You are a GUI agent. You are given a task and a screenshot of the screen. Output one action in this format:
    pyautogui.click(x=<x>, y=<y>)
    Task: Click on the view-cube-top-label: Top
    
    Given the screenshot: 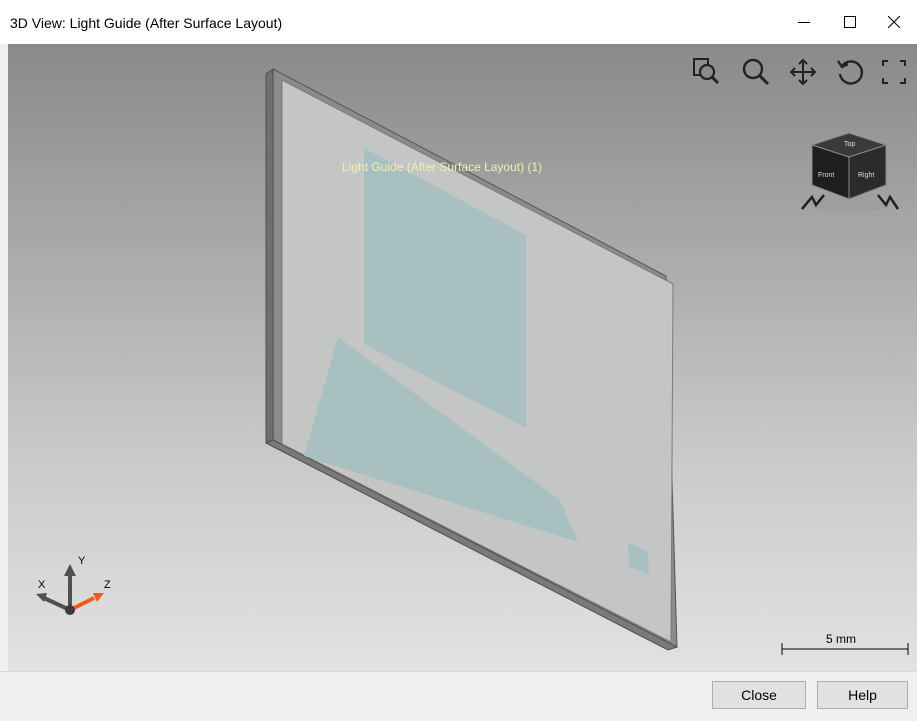 What is the action you would take?
    pyautogui.click(x=849, y=144)
    